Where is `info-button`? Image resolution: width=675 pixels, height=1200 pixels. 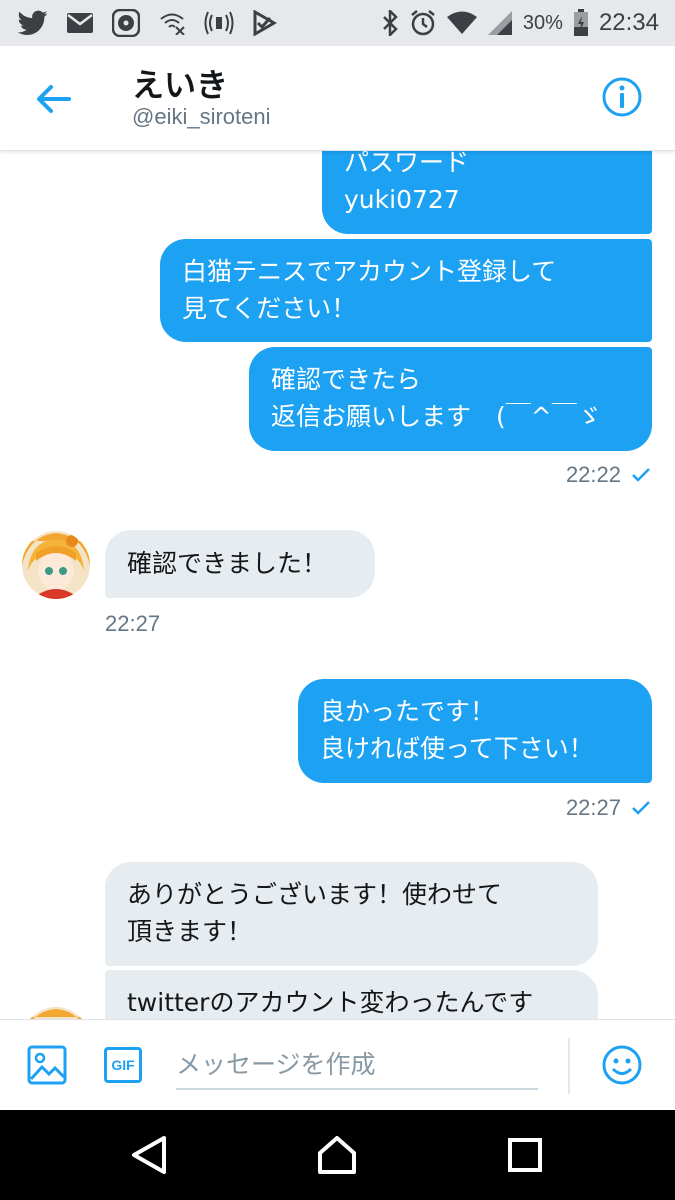 info-button is located at coordinates (622, 97).